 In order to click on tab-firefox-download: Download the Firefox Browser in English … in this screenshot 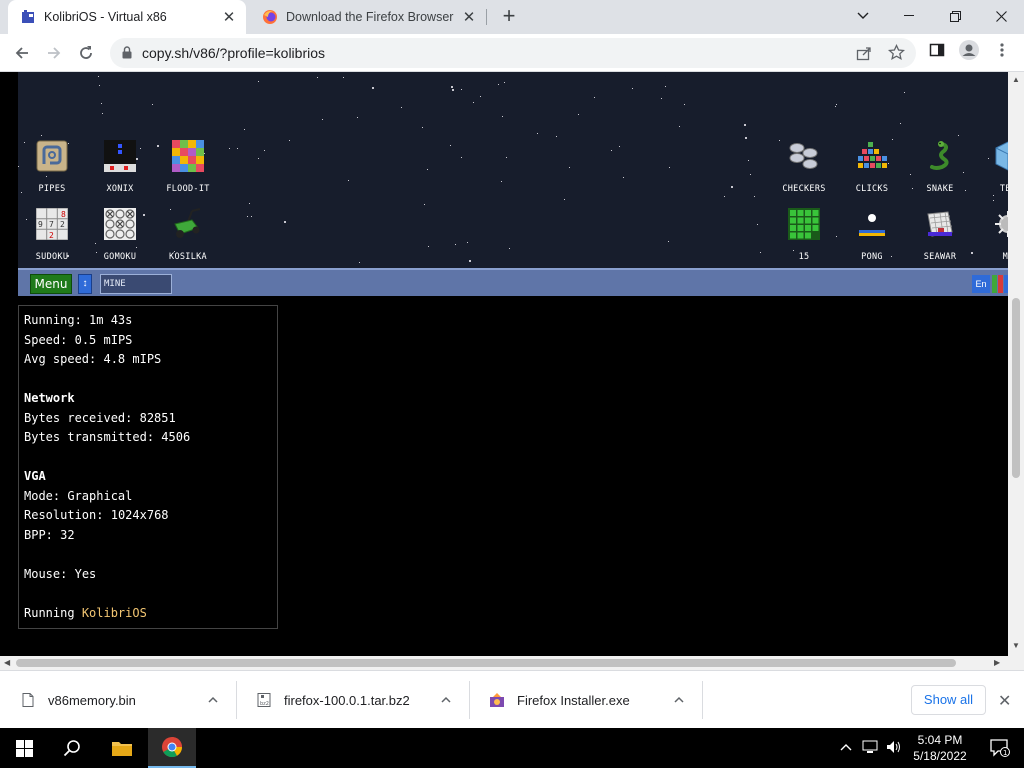, I will do `click(368, 17)`.